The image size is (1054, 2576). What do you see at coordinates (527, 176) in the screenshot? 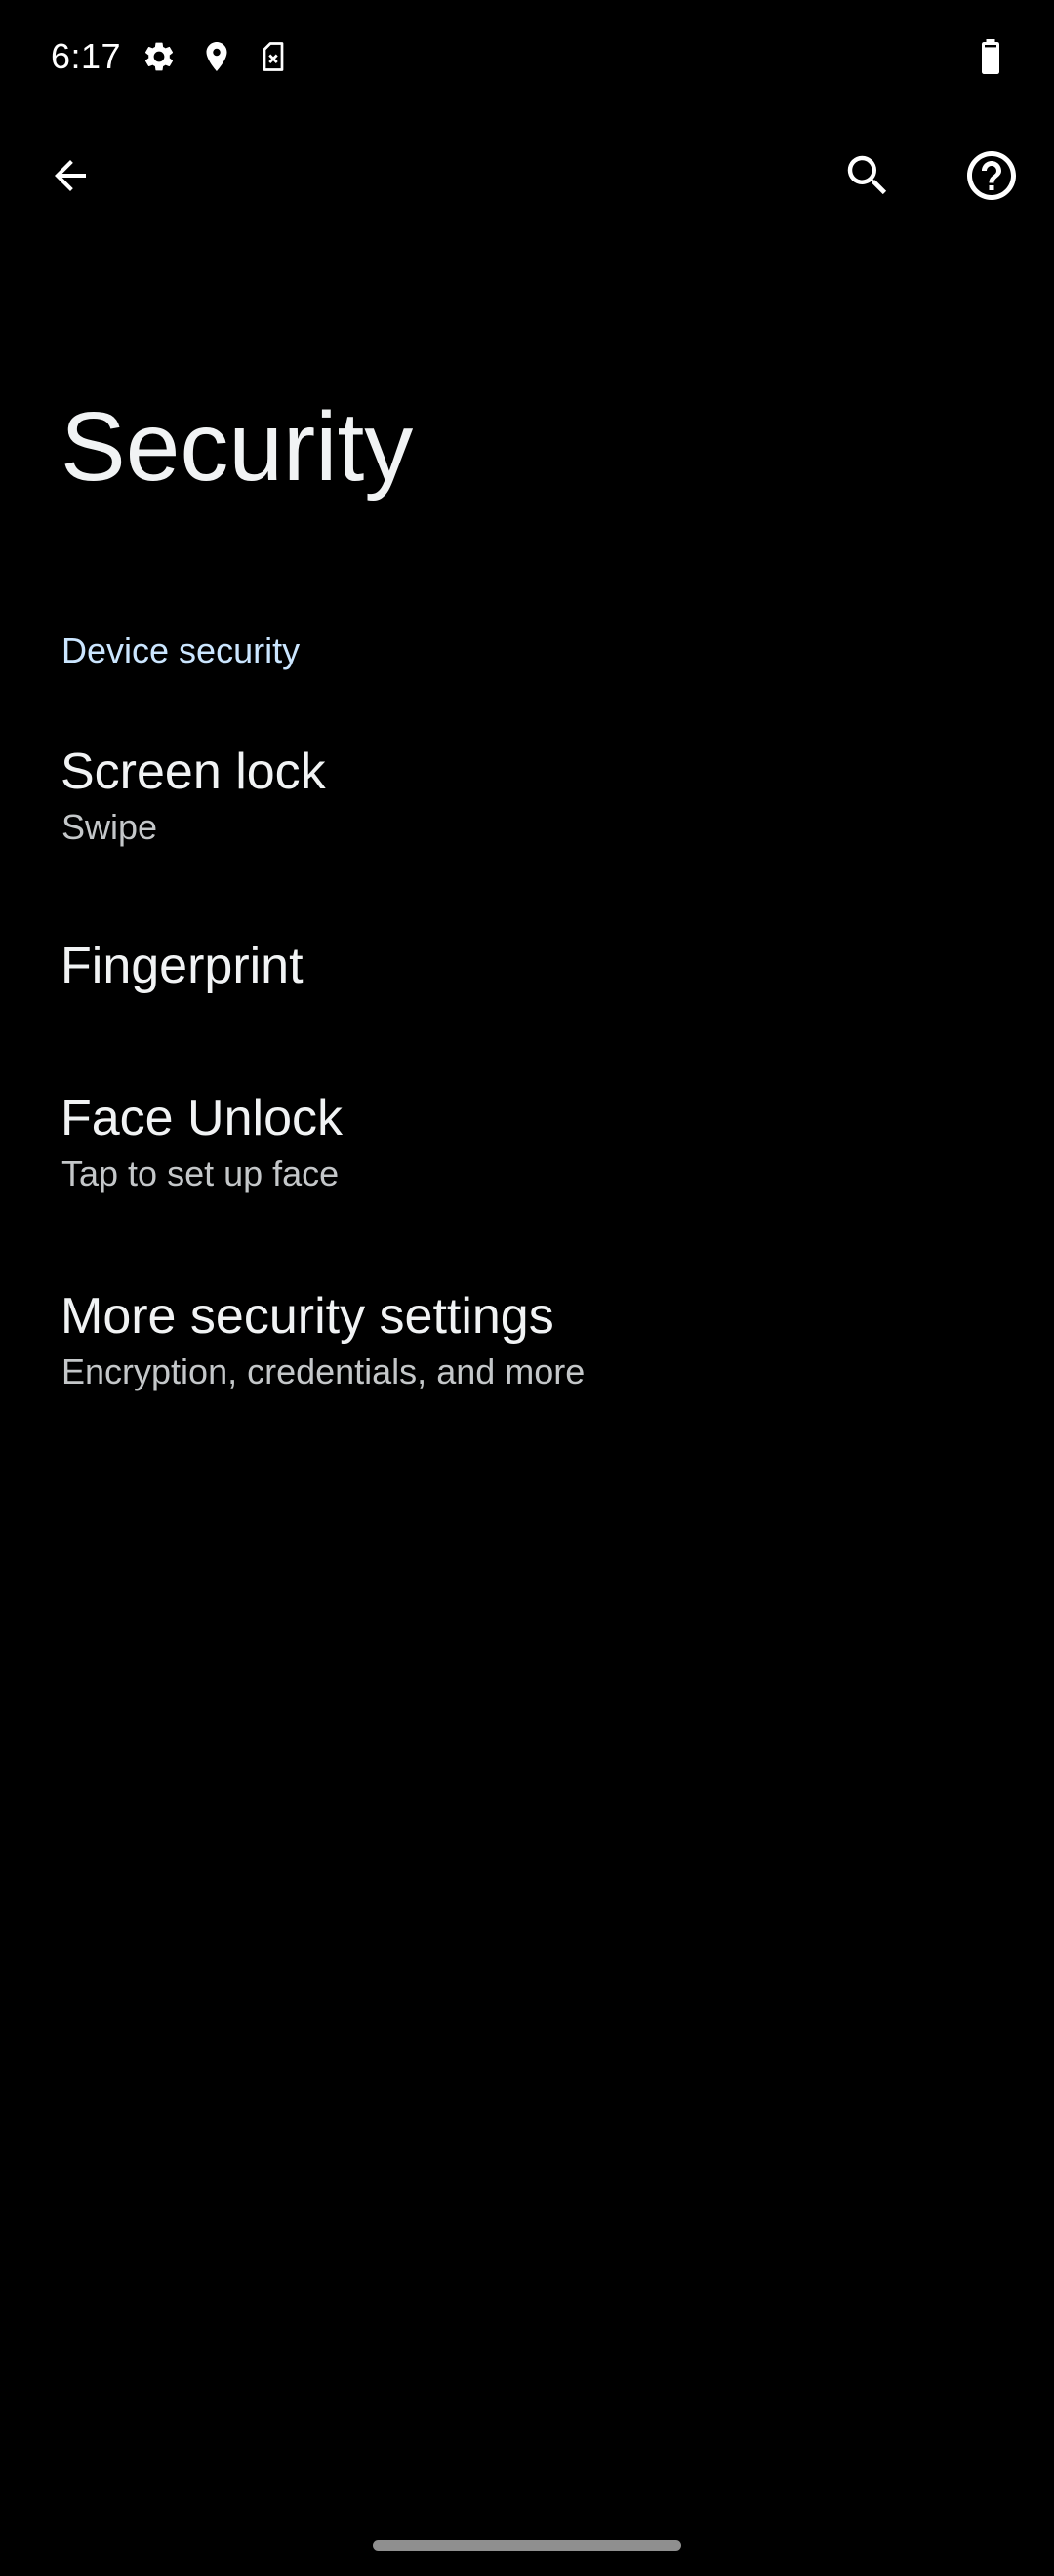
I see `app-bar` at bounding box center [527, 176].